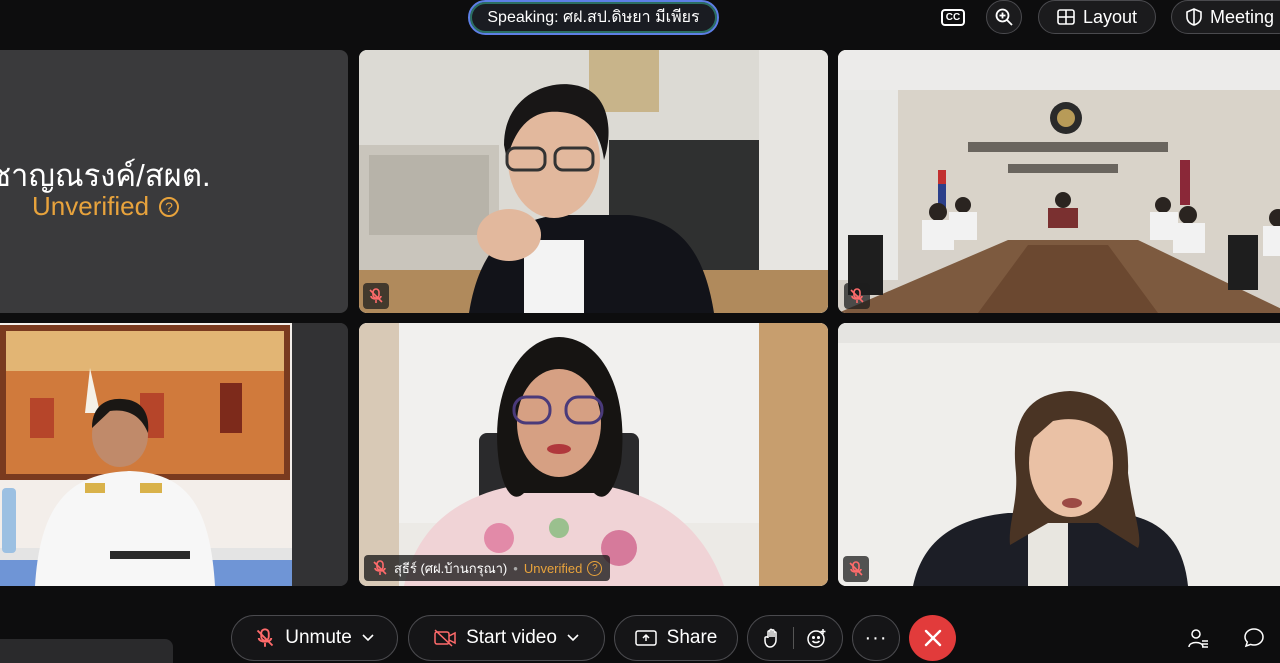  What do you see at coordinates (91, 206) in the screenshot?
I see `unverified-label: Unverified` at bounding box center [91, 206].